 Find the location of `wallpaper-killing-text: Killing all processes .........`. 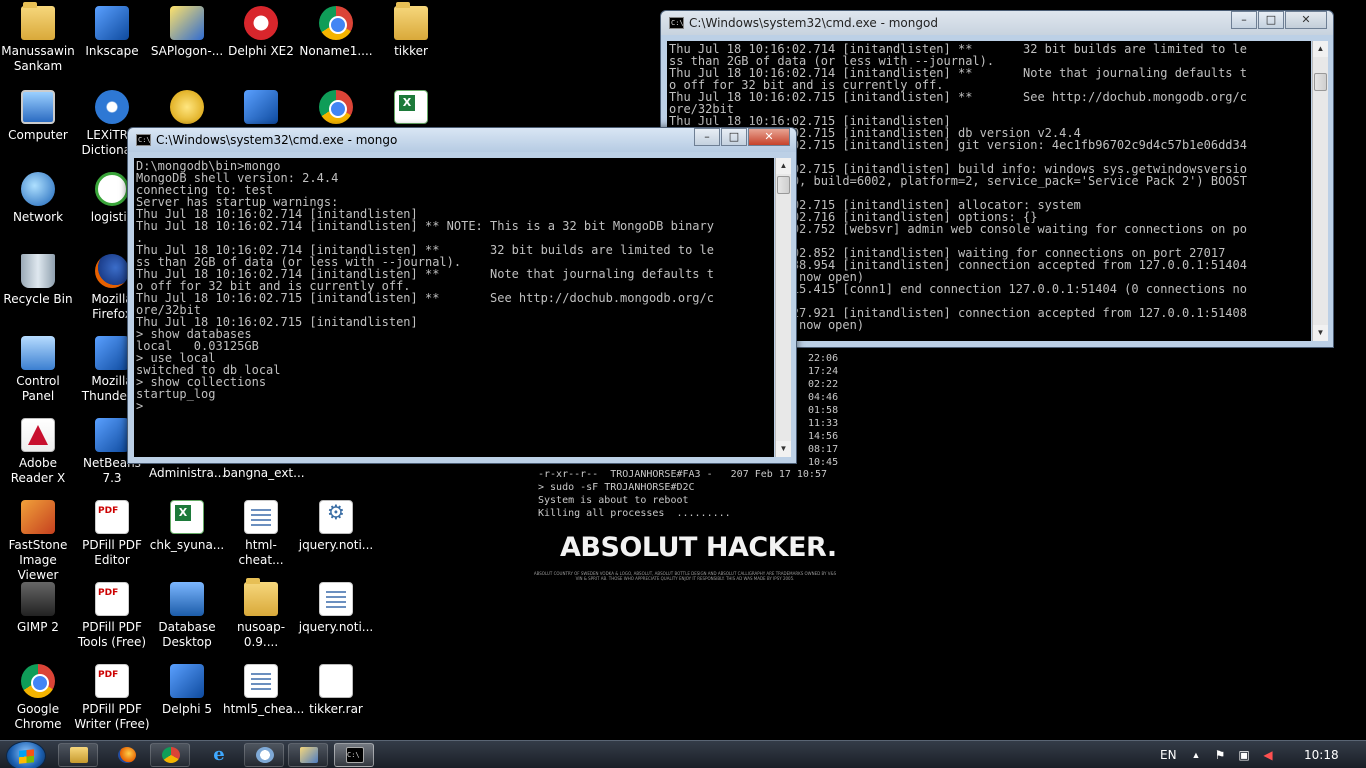

wallpaper-killing-text: Killing all processes ......... is located at coordinates (634, 513).